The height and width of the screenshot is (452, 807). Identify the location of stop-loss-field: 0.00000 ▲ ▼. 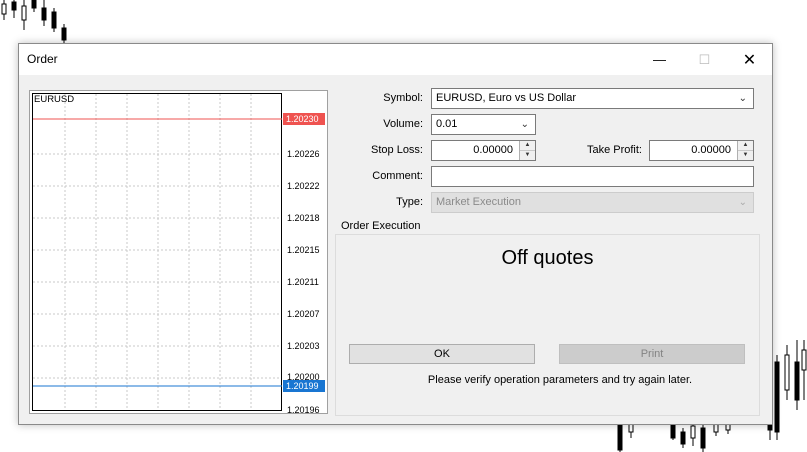
(483, 150).